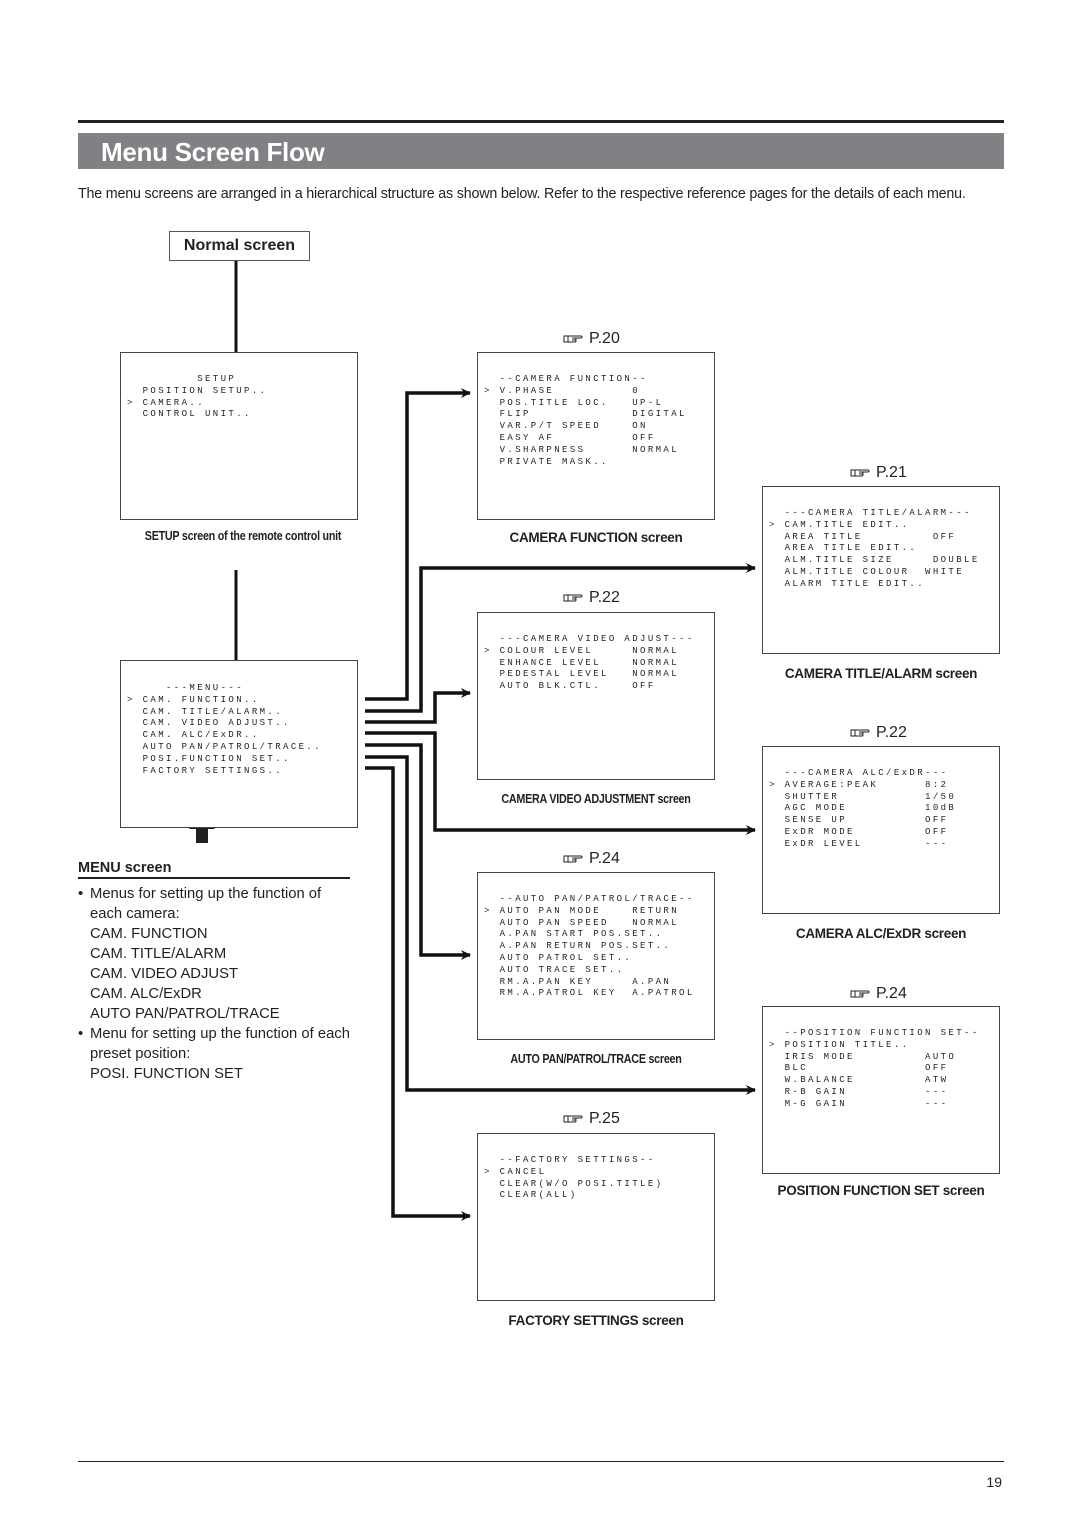 This screenshot has width=1080, height=1528. I want to click on page-ref: P.20, so click(604, 338).